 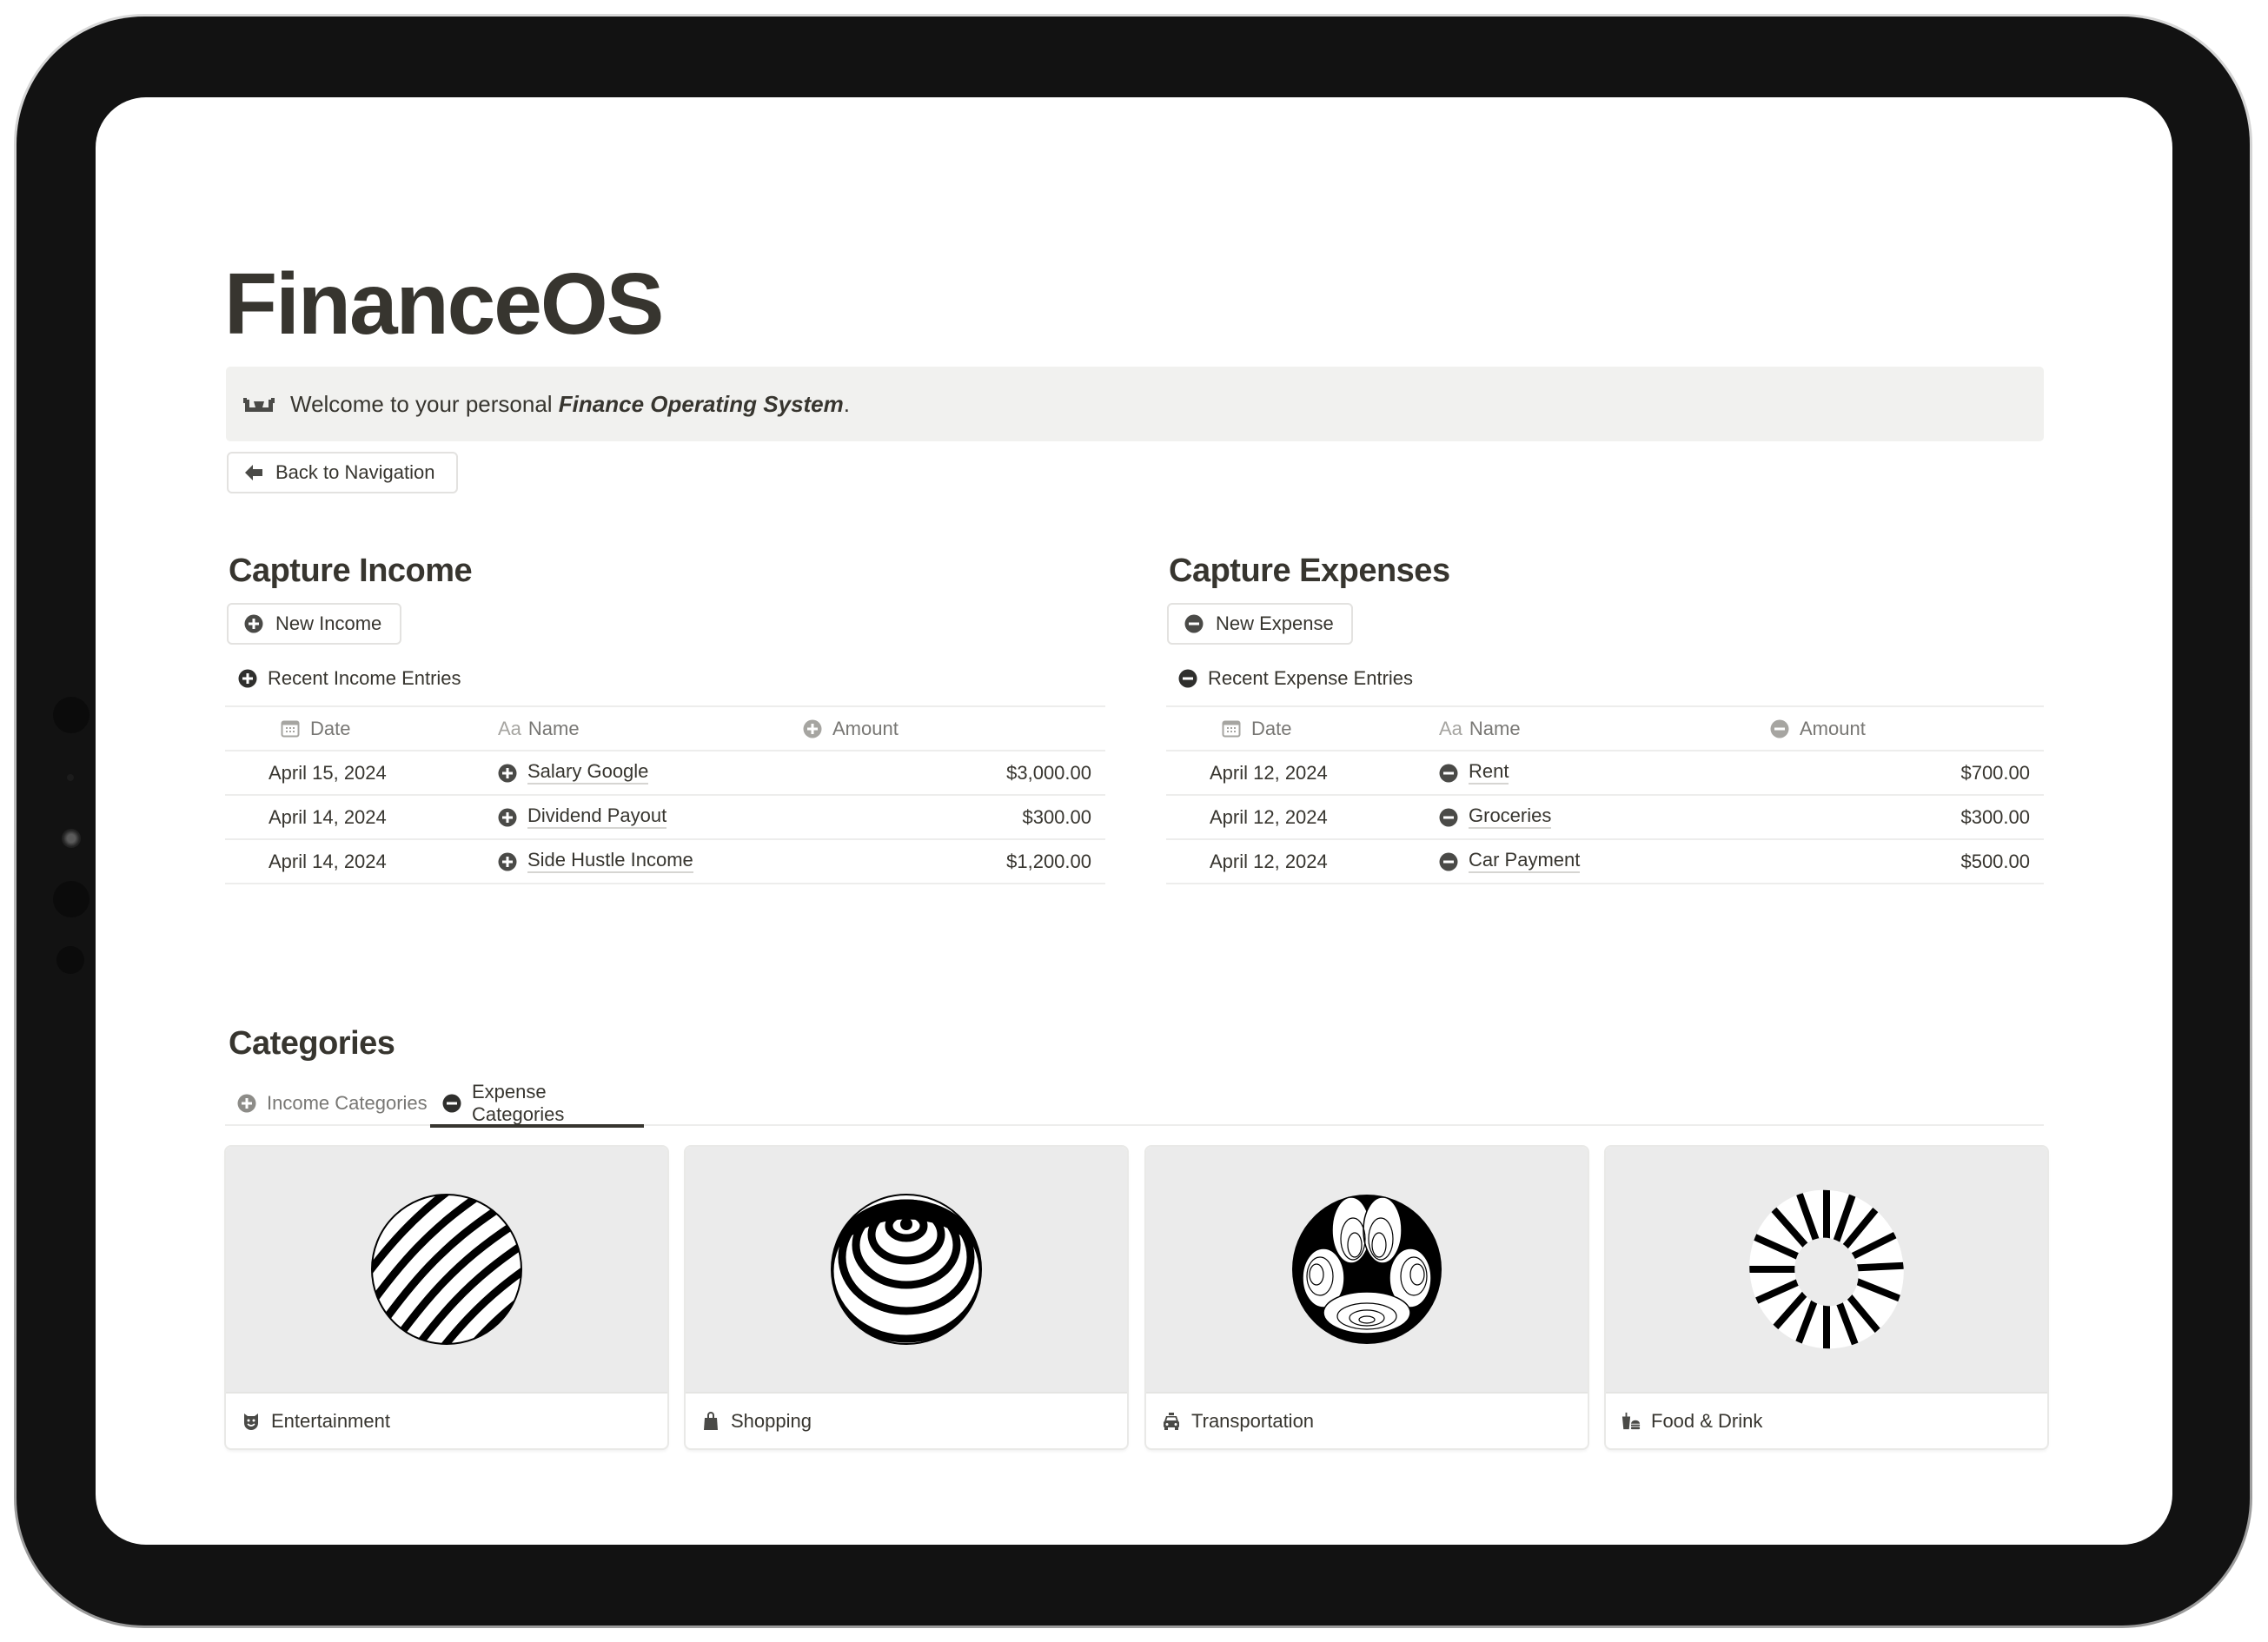 I want to click on category-card: Shopping, so click(x=906, y=1297).